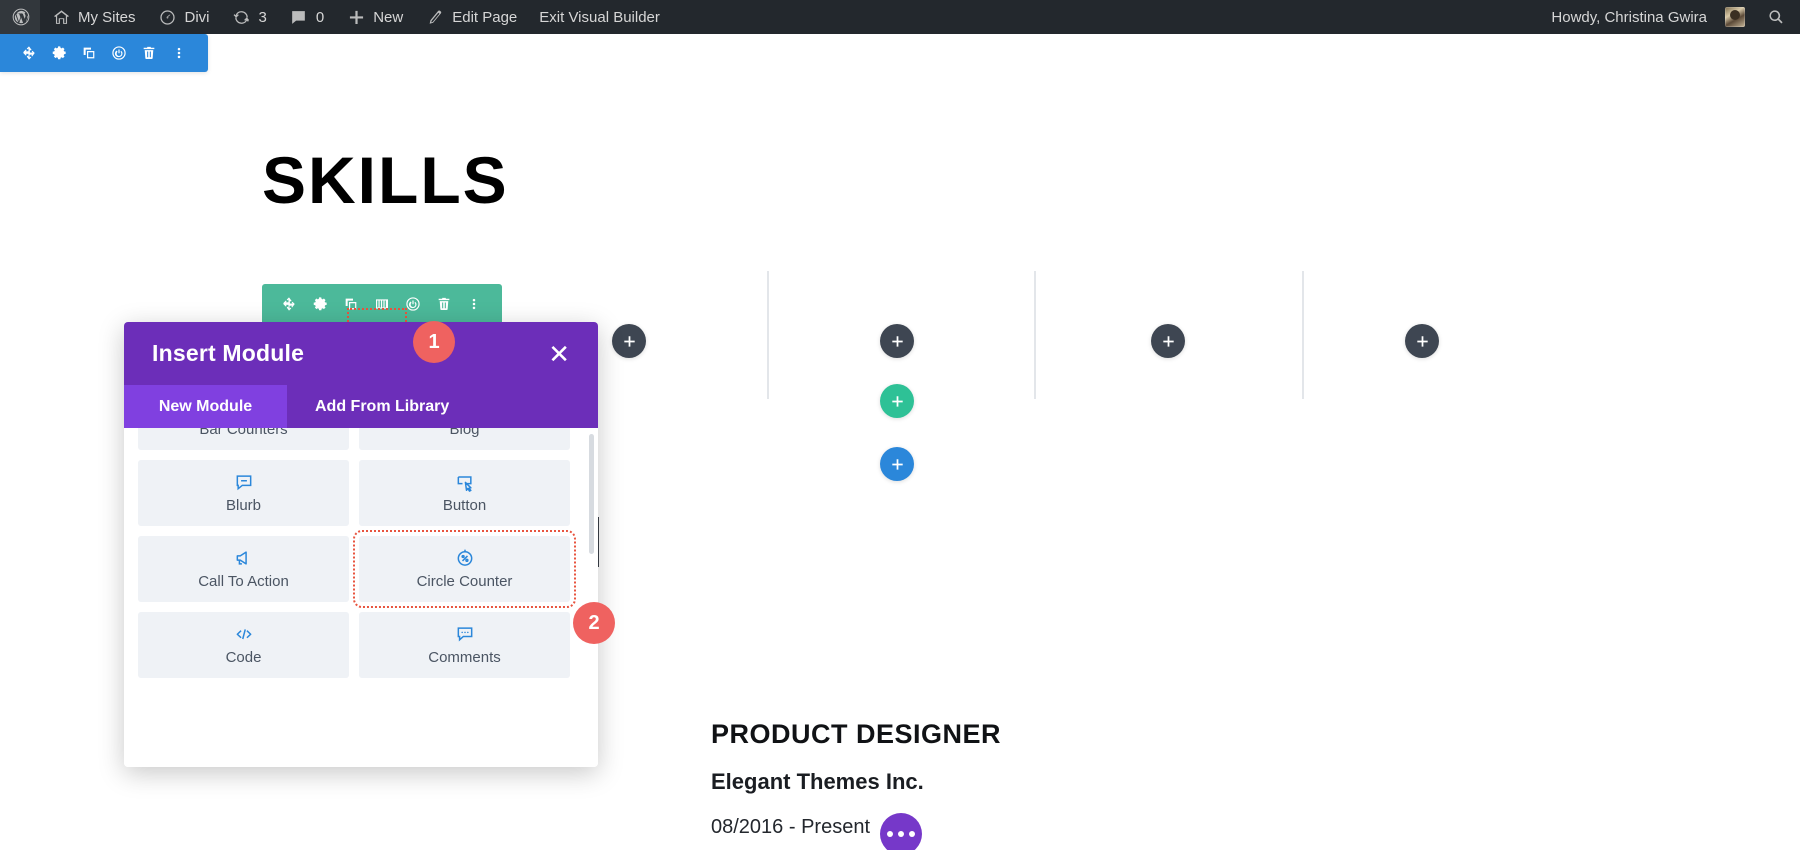  I want to click on button-icon, so click(465, 482).